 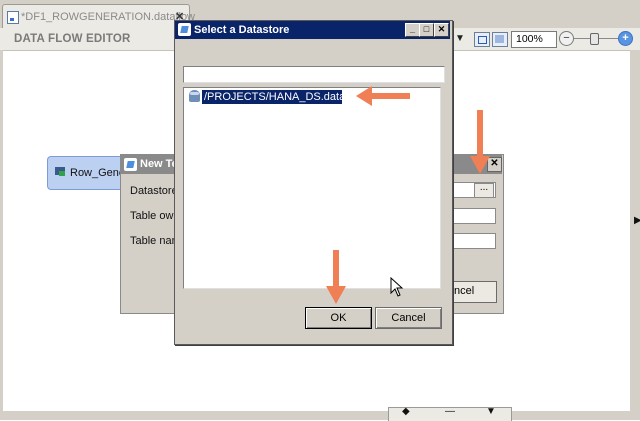 I want to click on zoom-out-icon: −, so click(x=566, y=38).